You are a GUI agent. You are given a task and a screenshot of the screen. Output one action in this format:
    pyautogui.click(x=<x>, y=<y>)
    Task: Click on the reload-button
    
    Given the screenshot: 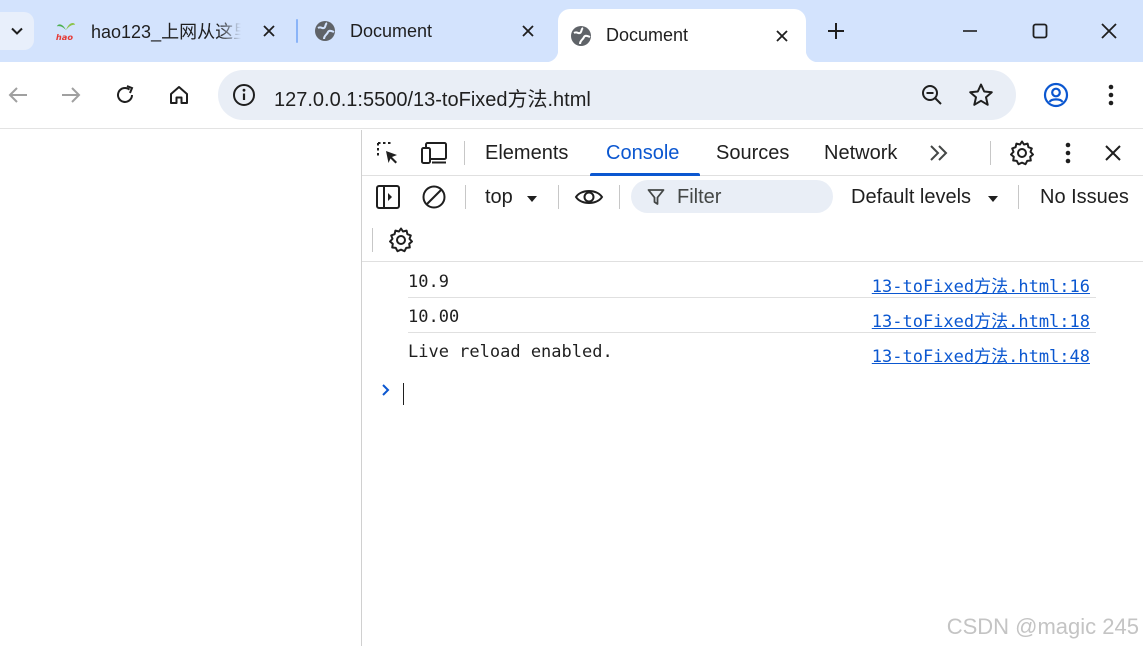 What is the action you would take?
    pyautogui.click(x=125, y=95)
    